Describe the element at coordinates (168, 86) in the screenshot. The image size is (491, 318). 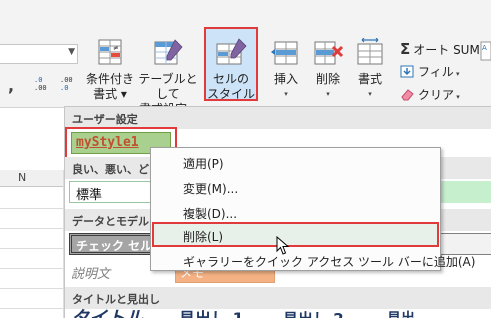
I see `format-as-table-label-1: テーブルとして` at that location.